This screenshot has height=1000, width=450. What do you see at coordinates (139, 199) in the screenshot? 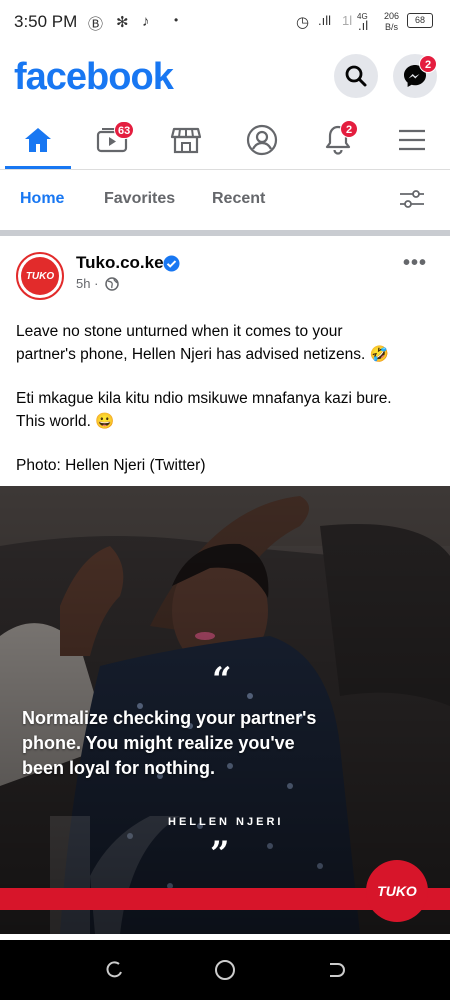
I see `tab-favorites: Favorites` at bounding box center [139, 199].